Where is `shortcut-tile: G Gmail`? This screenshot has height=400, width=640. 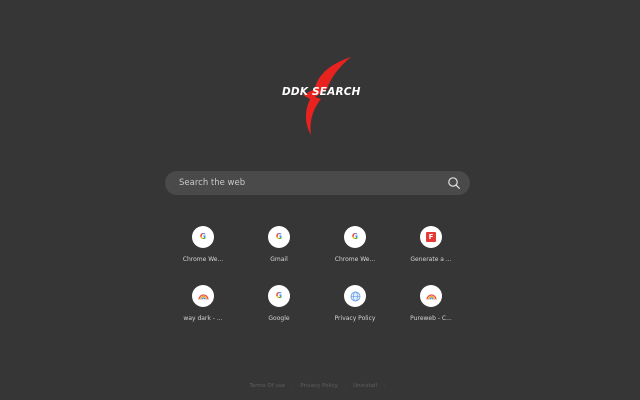 shortcut-tile: G Gmail is located at coordinates (279, 251).